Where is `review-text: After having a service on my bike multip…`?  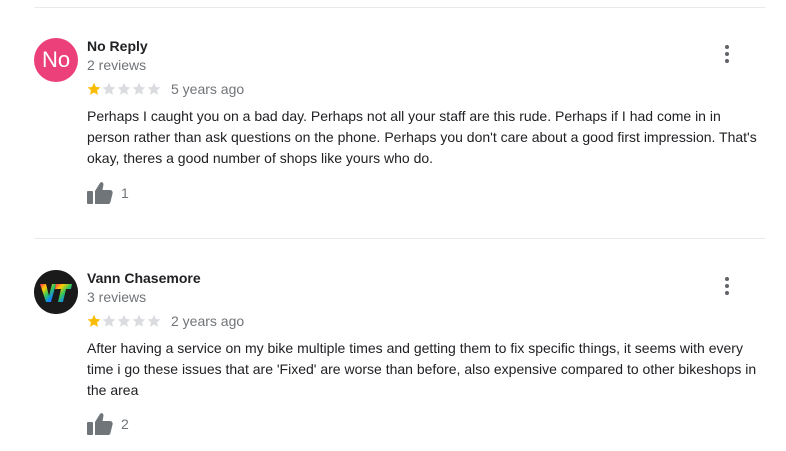
review-text: After having a service on my bike multip… is located at coordinates (422, 369).